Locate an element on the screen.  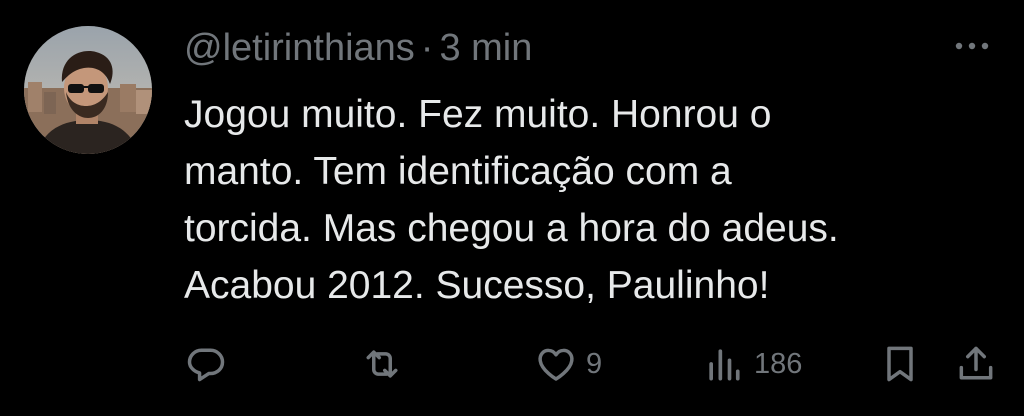
share-button is located at coordinates (976, 364).